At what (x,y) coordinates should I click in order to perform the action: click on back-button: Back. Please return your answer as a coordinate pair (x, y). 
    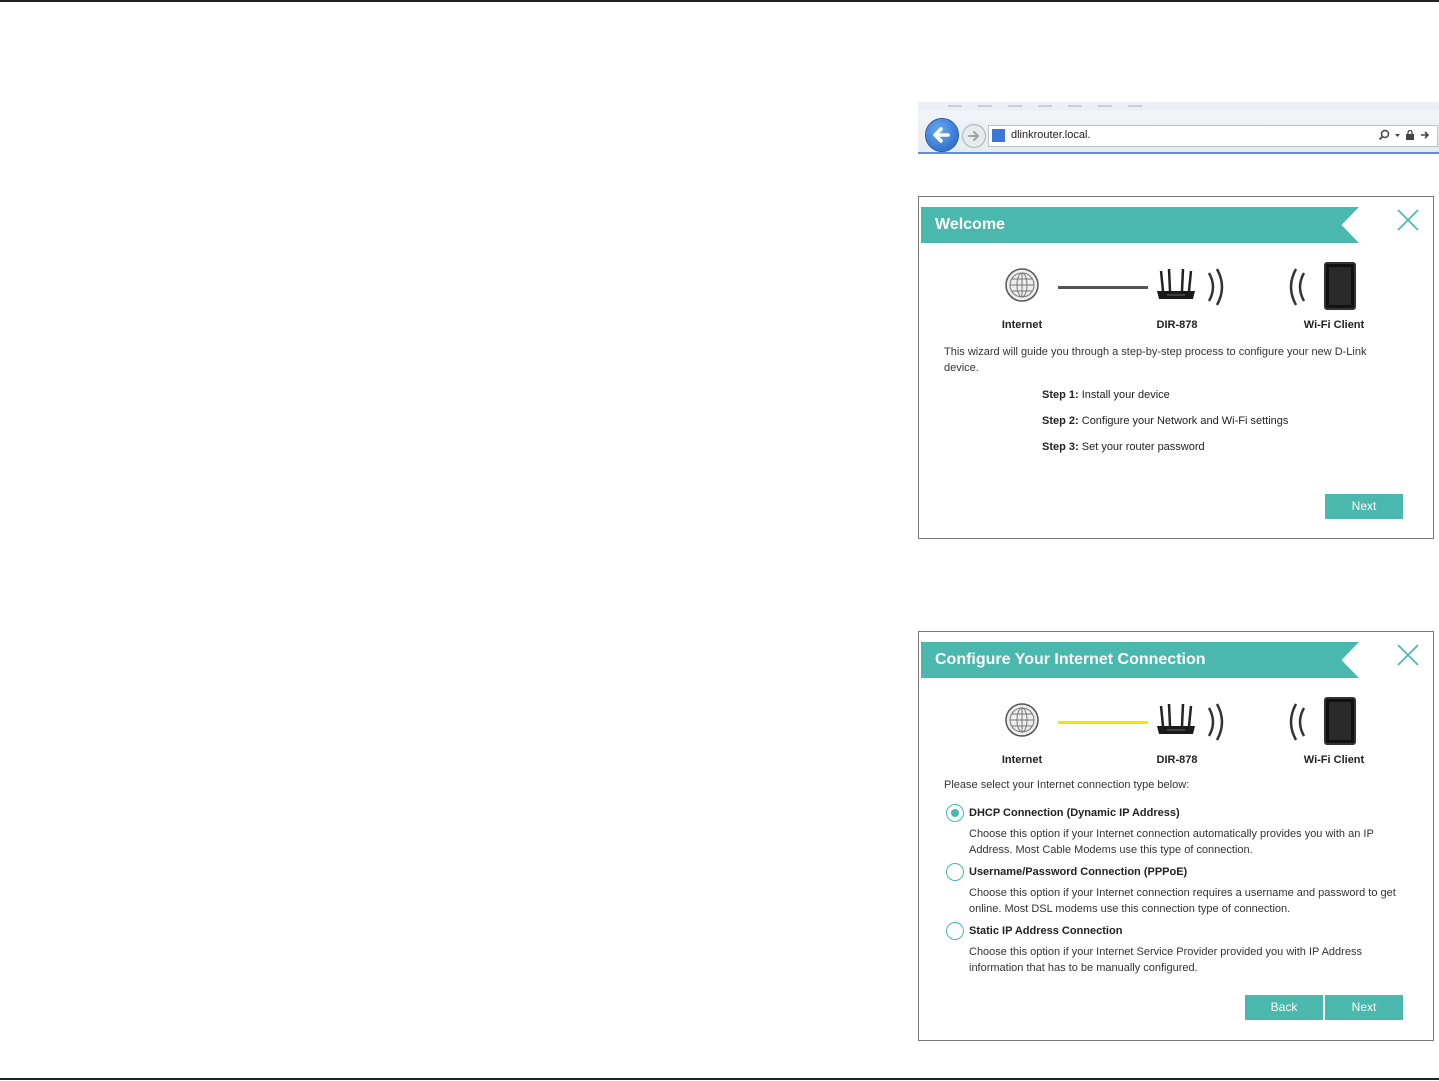
    Looking at the image, I should click on (1284, 1007).